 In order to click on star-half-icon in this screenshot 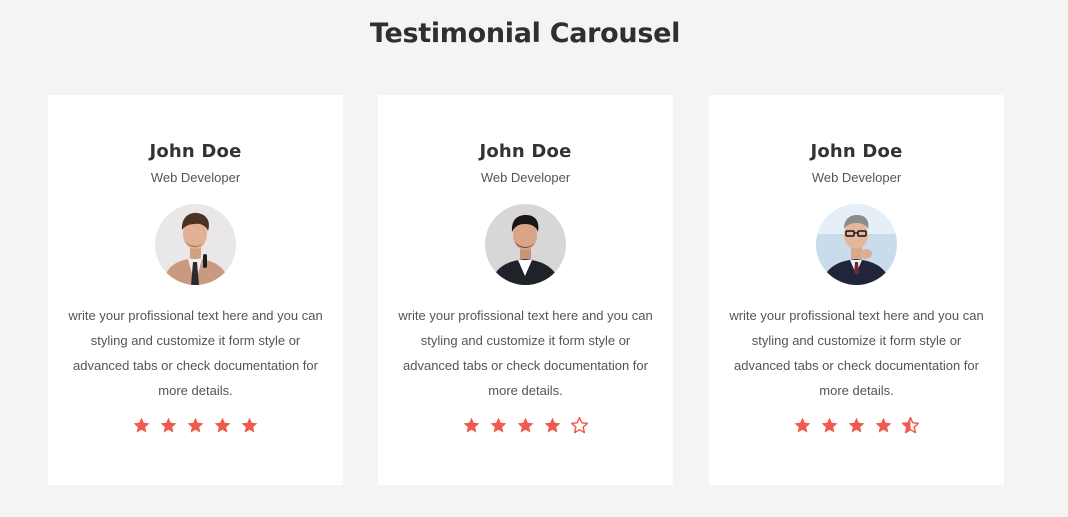, I will do `click(910, 425)`.